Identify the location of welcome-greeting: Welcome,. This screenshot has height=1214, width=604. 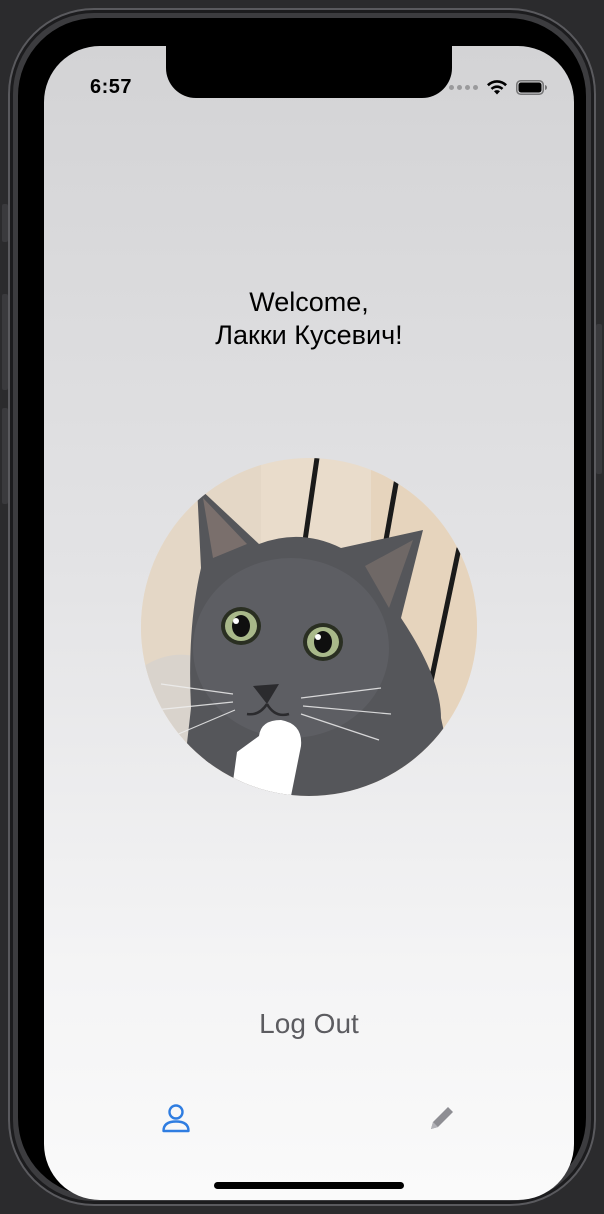
(309, 302).